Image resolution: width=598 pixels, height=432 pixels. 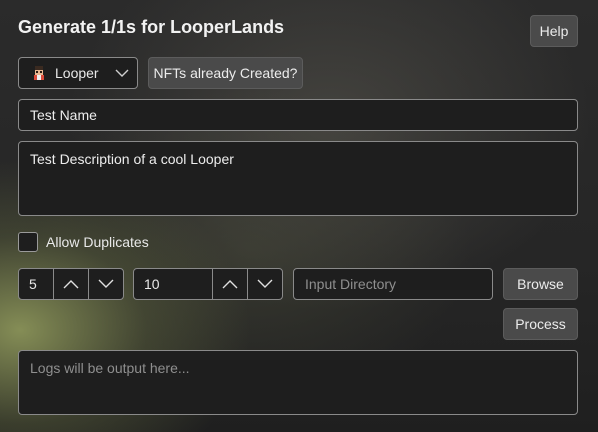 What do you see at coordinates (39, 73) in the screenshot?
I see `looper-avatar-icon` at bounding box center [39, 73].